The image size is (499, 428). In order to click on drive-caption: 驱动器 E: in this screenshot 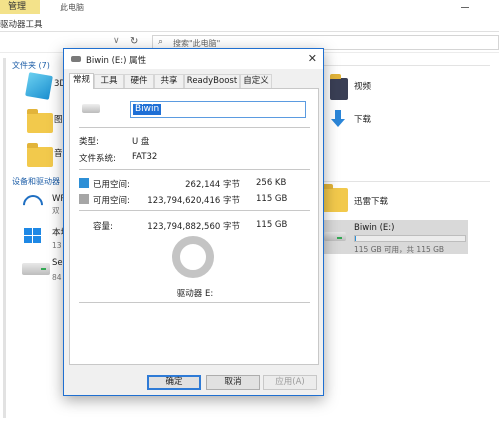, I will do `click(195, 294)`.